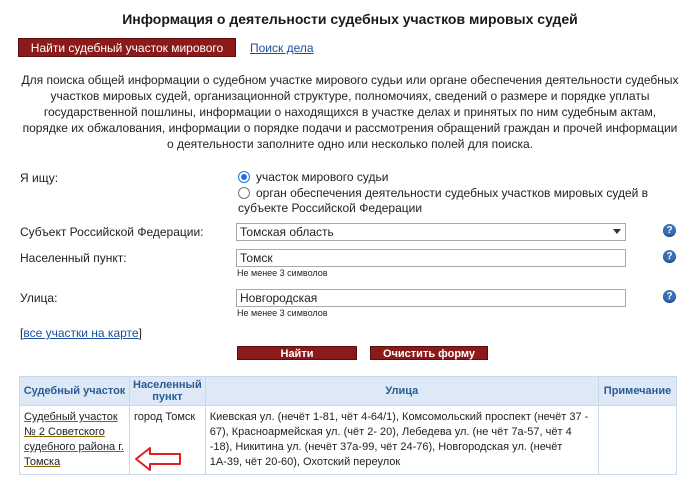 The height and width of the screenshot is (489, 700). Describe the element at coordinates (431, 258) in the screenshot. I see `city-input: Томск` at that location.